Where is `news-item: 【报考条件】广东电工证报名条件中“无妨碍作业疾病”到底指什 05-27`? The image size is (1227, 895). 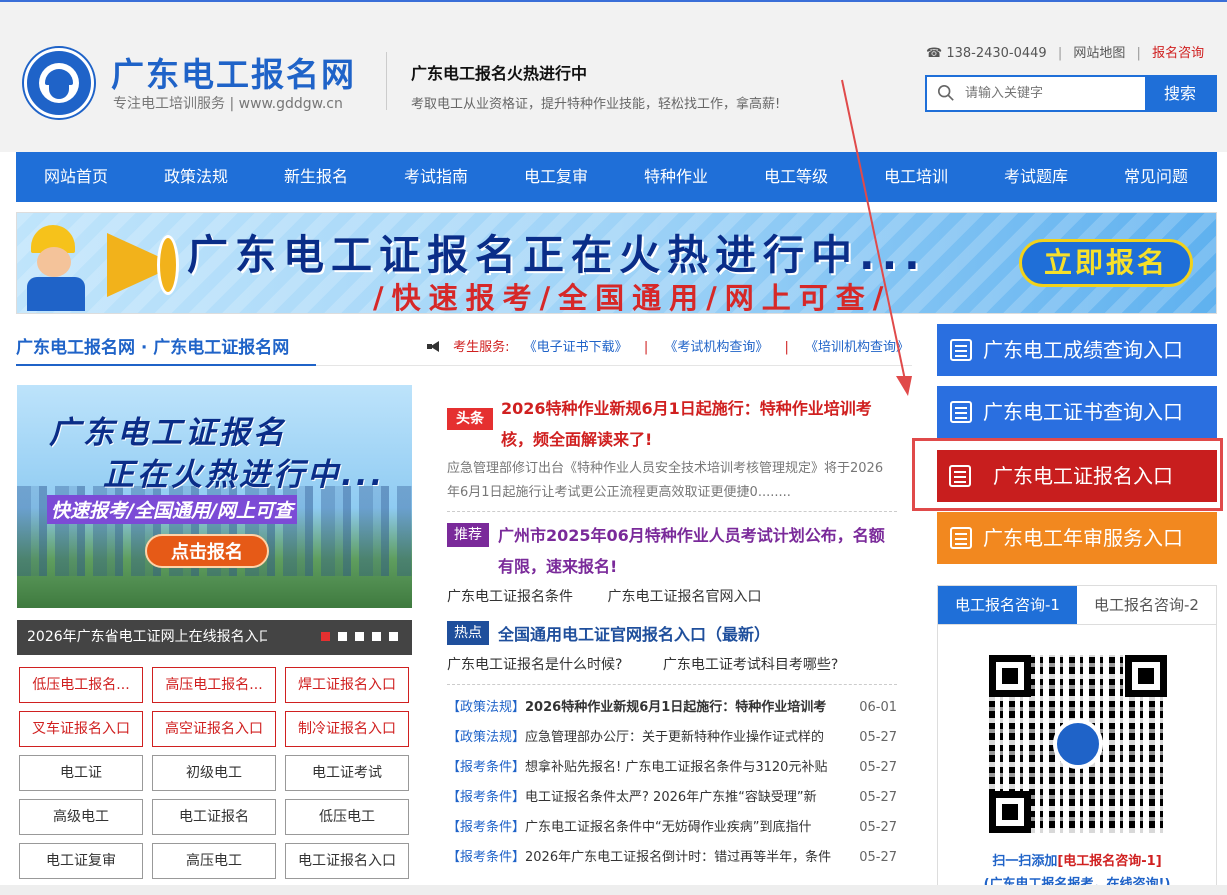 news-item: 【报考条件】广东电工证报名条件中“无妨碍作业疾病”到底指什 05-27 is located at coordinates (672, 831).